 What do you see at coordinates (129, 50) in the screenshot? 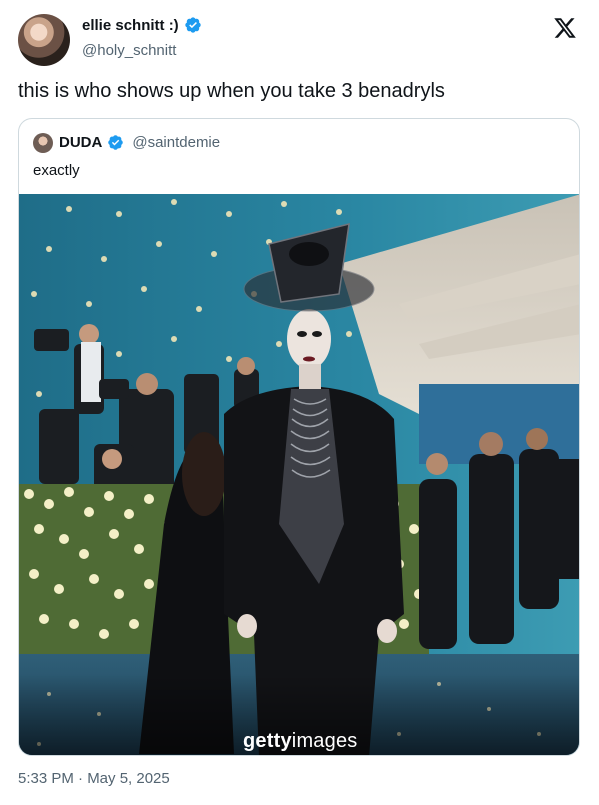
I see `author-handle: @holy_schnitt` at bounding box center [129, 50].